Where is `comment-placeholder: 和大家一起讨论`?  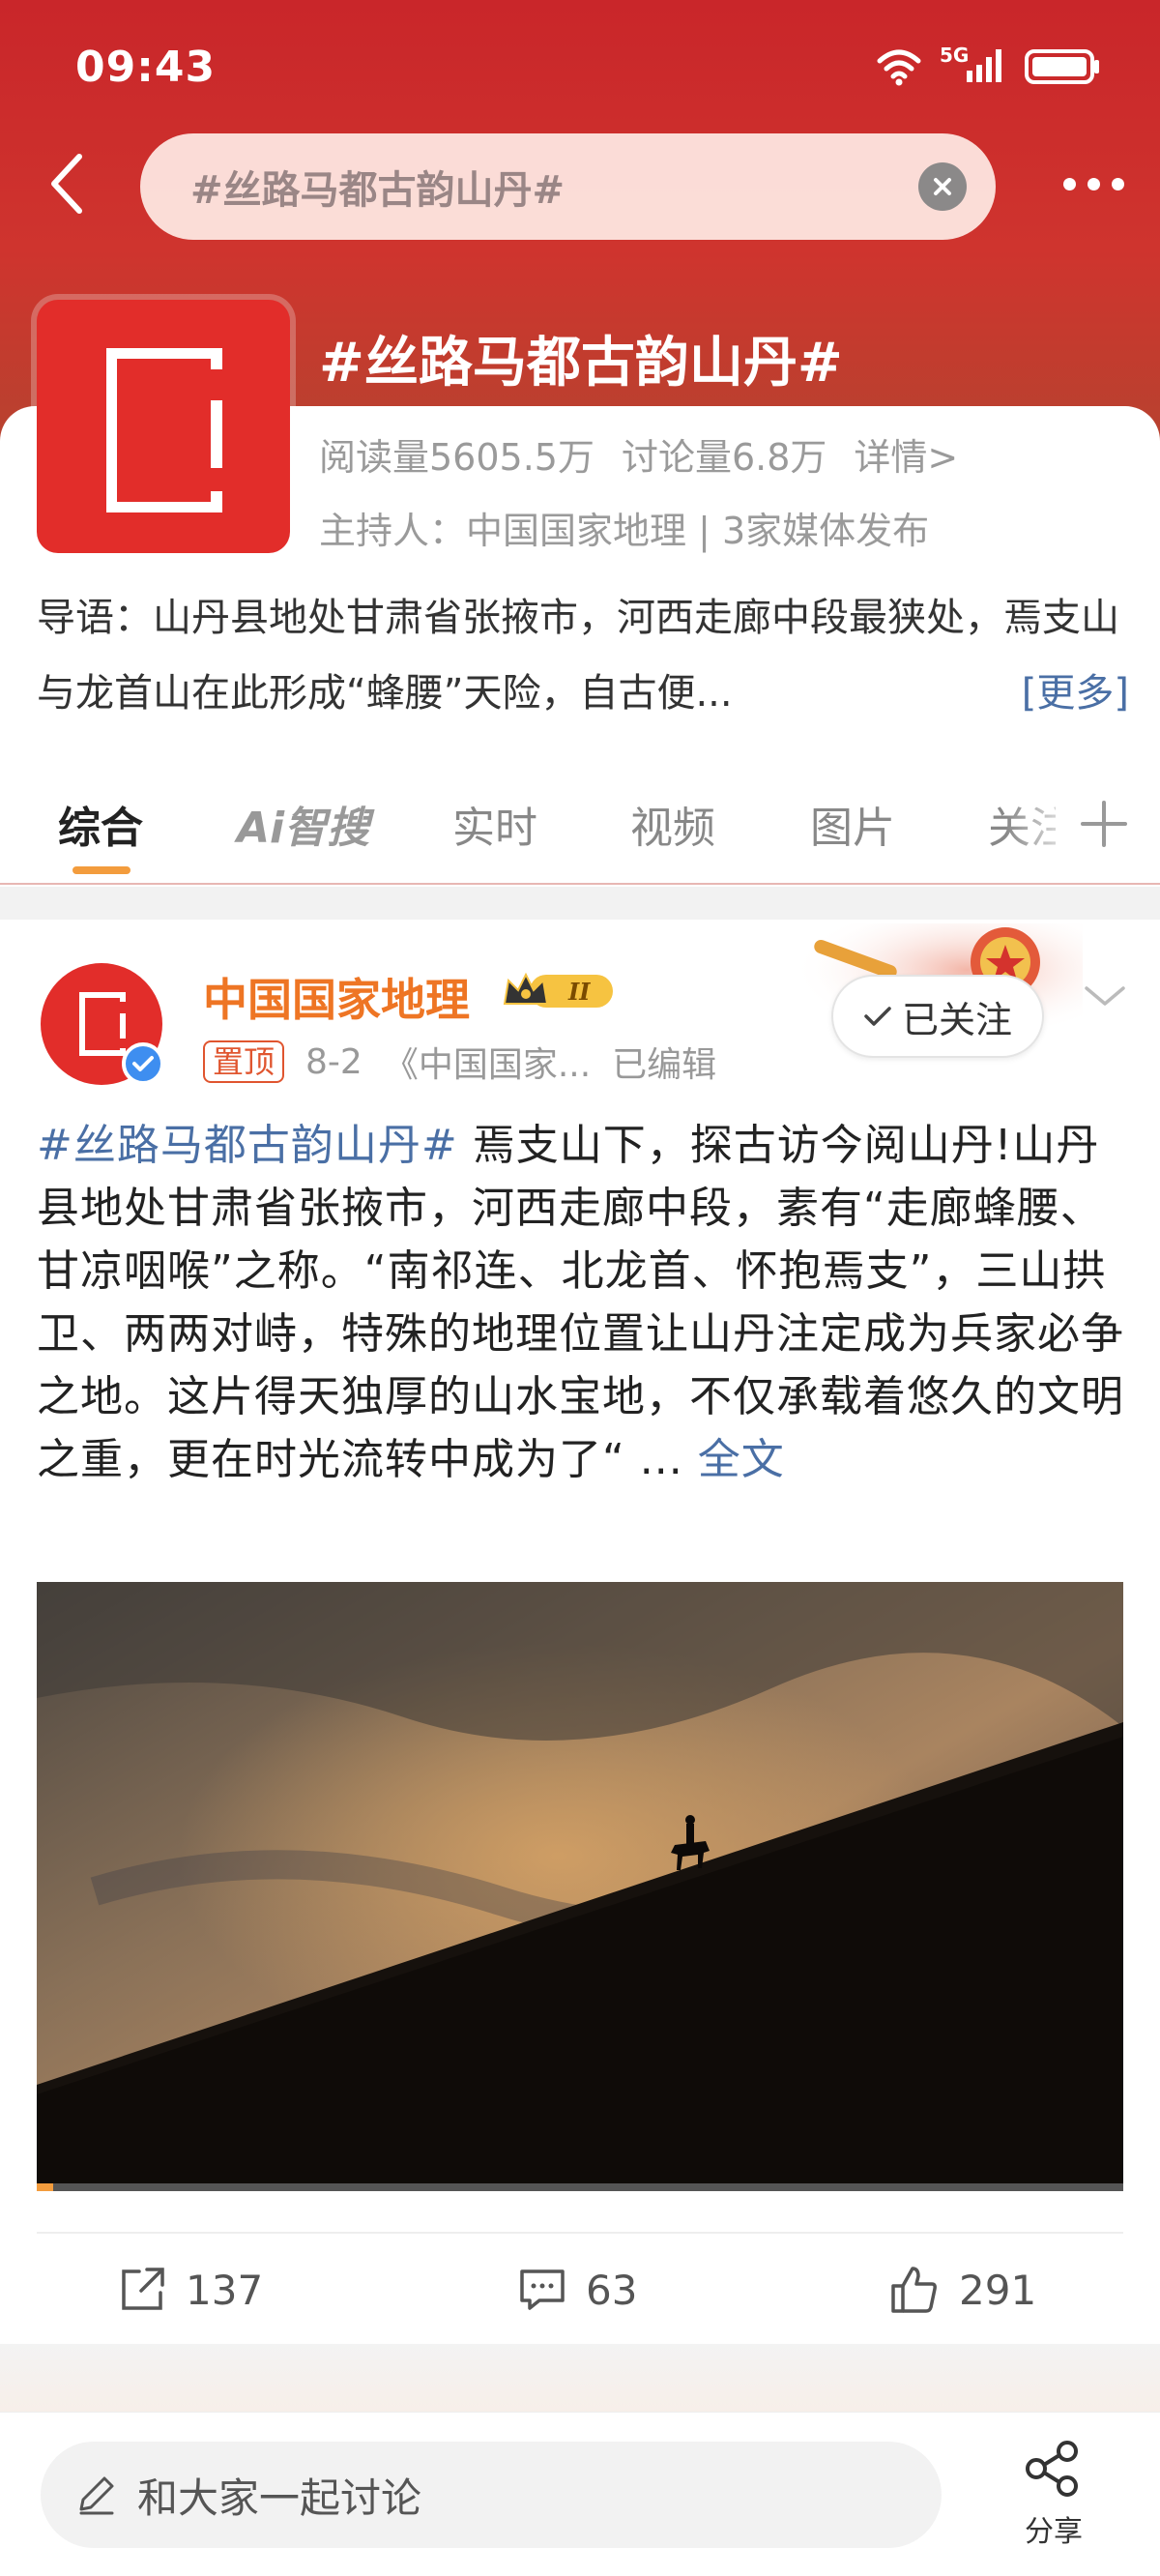
comment-placeholder: 和大家一起讨论 is located at coordinates (280, 2498).